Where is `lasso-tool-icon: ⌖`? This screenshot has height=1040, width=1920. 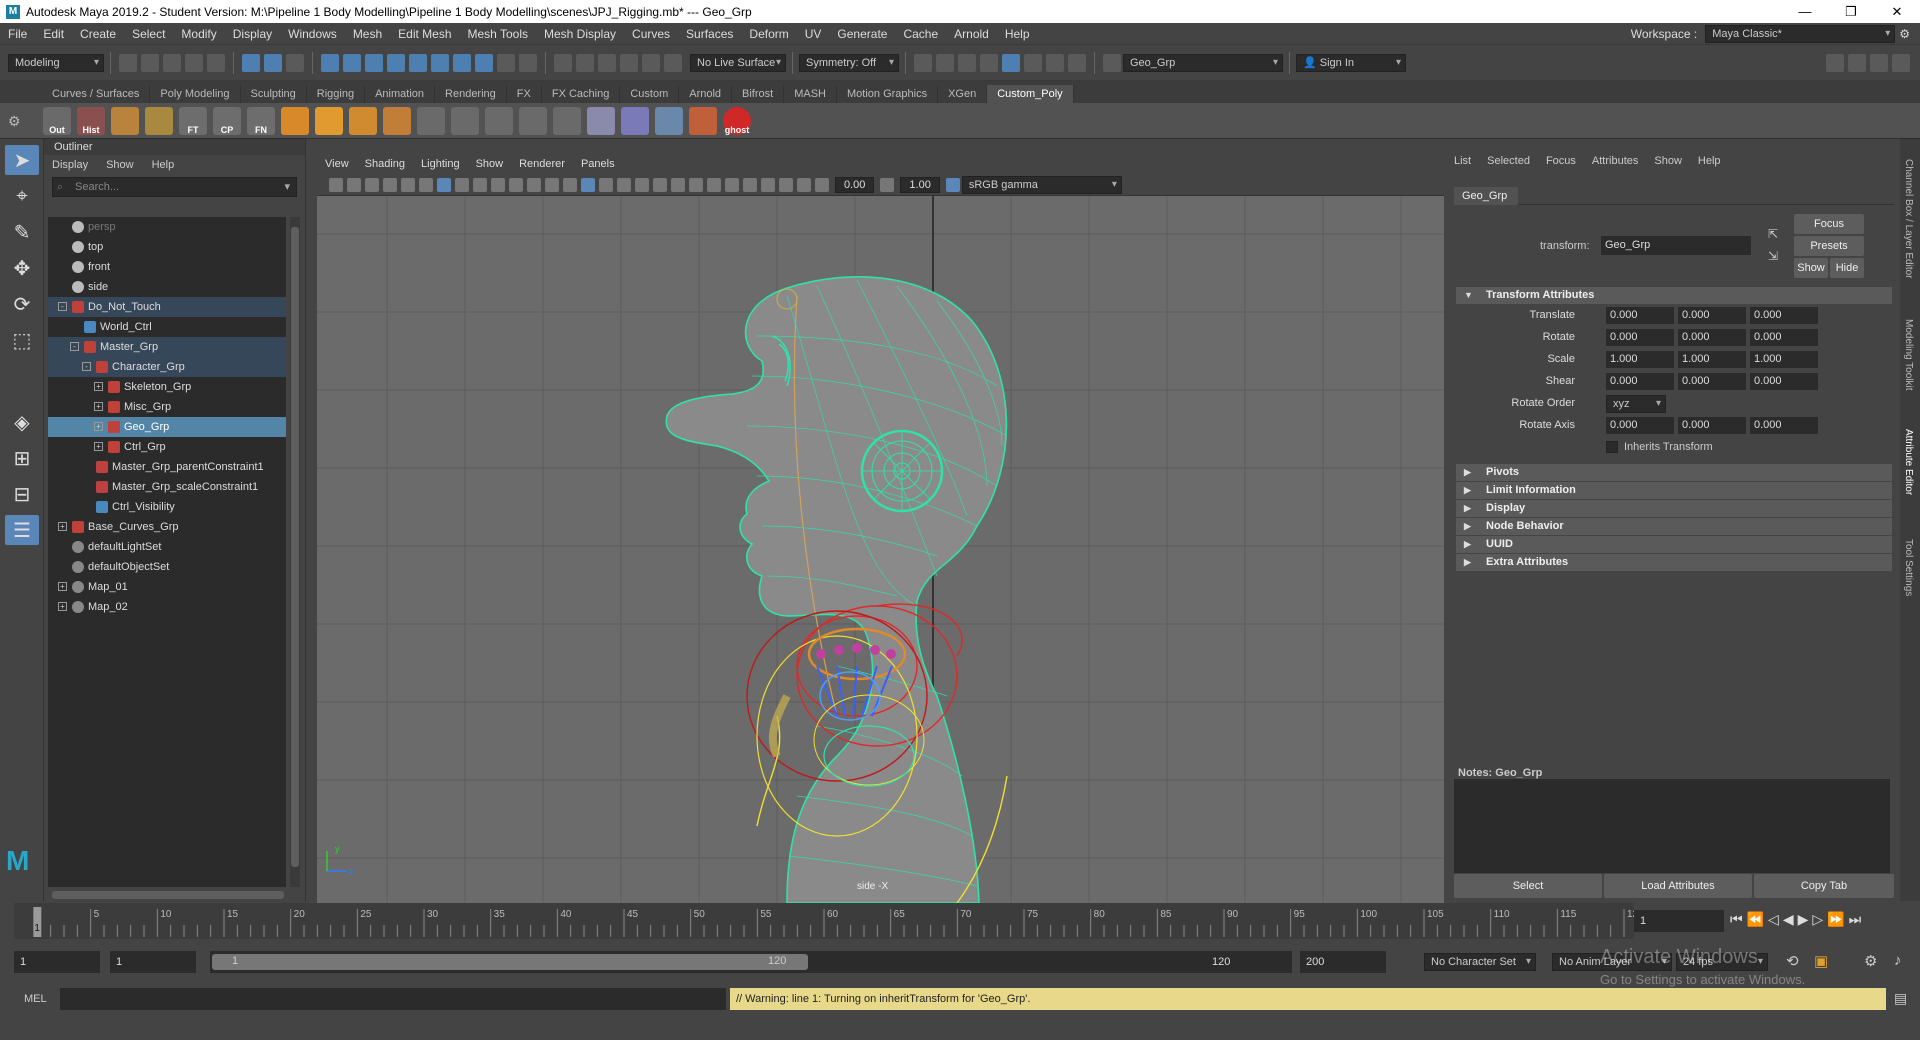
lasso-tool-icon: ⌖ is located at coordinates (22, 196).